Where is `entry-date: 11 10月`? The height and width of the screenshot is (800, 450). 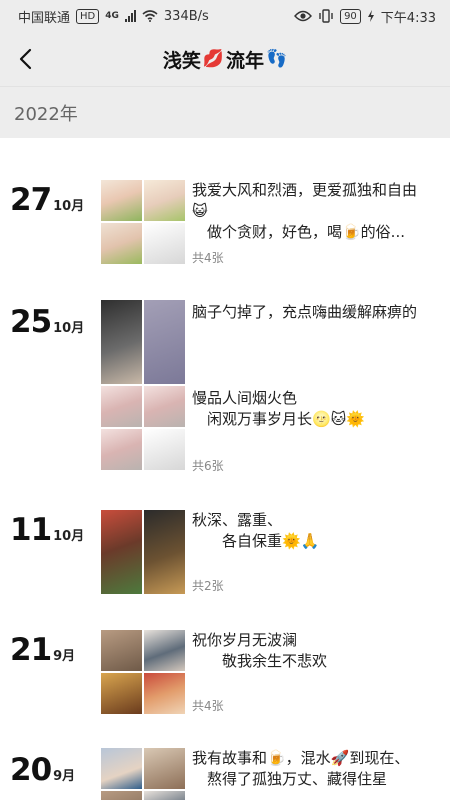
entry-date: 11 10月 is located at coordinates (47, 530).